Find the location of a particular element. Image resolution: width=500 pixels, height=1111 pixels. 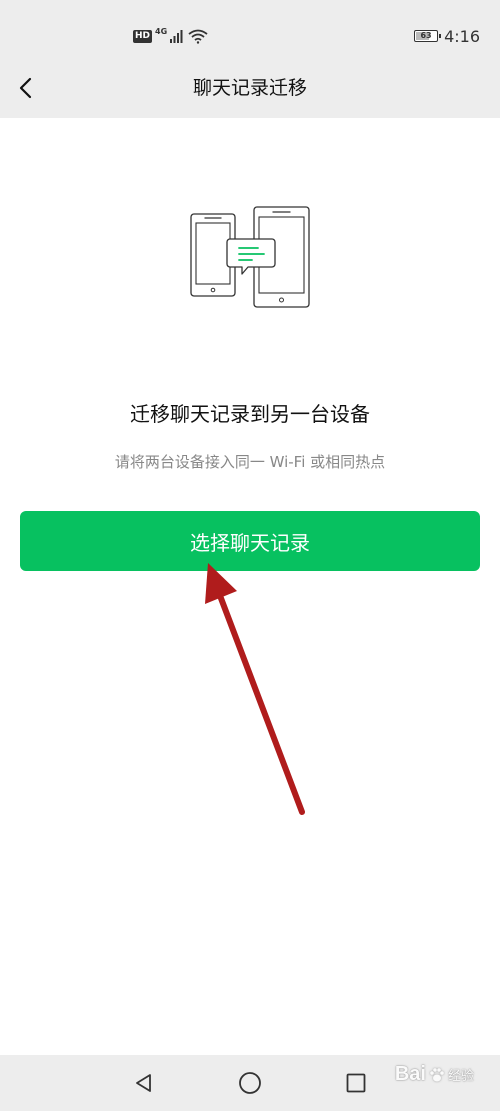

system-back-button is located at coordinates (144, 1083).